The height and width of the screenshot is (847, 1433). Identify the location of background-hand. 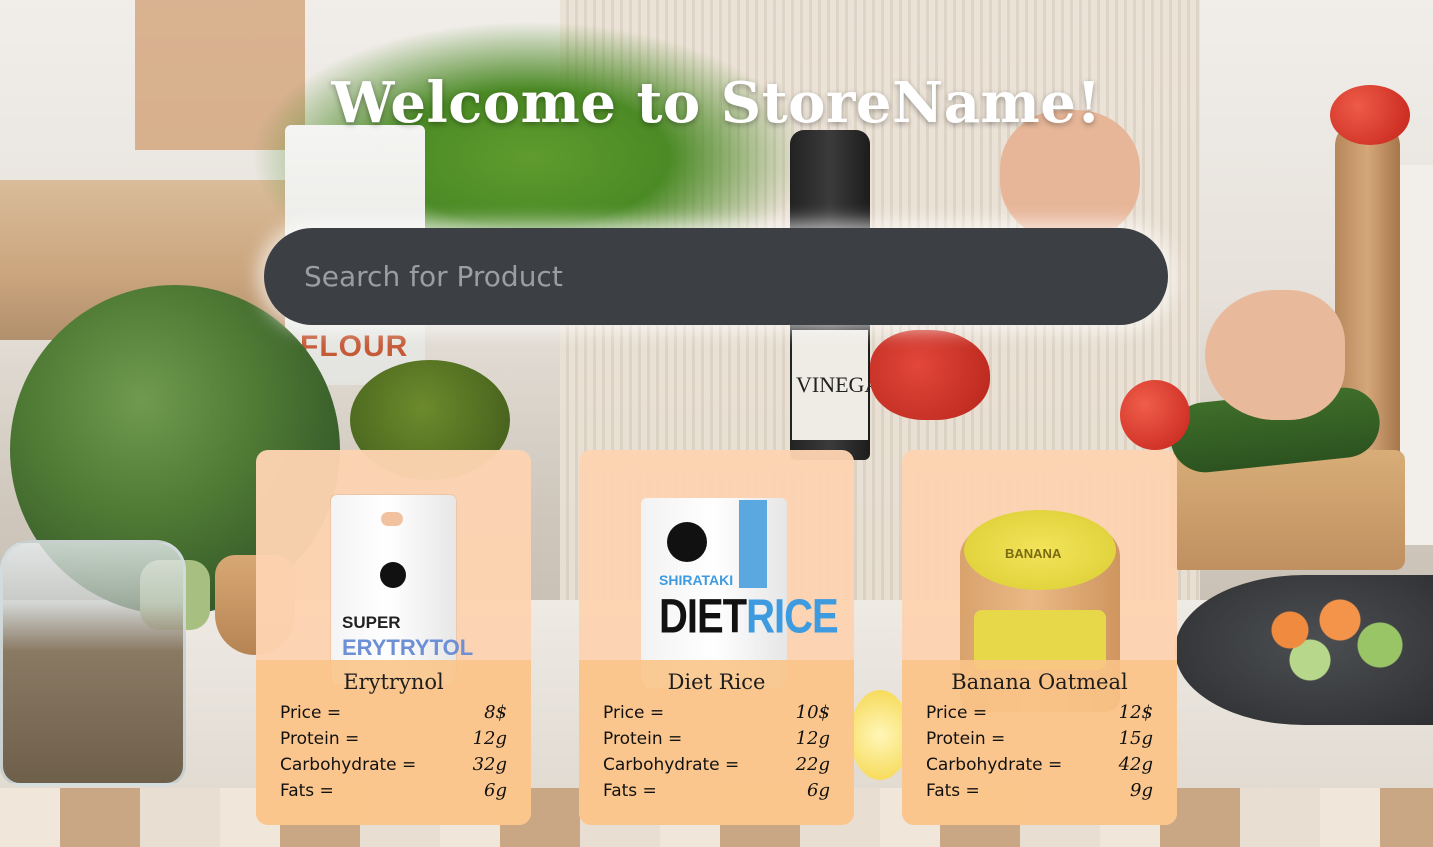
(1275, 355).